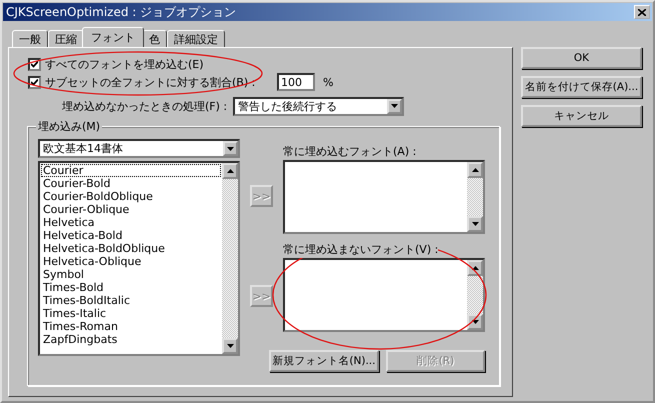  What do you see at coordinates (131, 248) in the screenshot?
I see `font-item: Helvetica-BoldOblique` at bounding box center [131, 248].